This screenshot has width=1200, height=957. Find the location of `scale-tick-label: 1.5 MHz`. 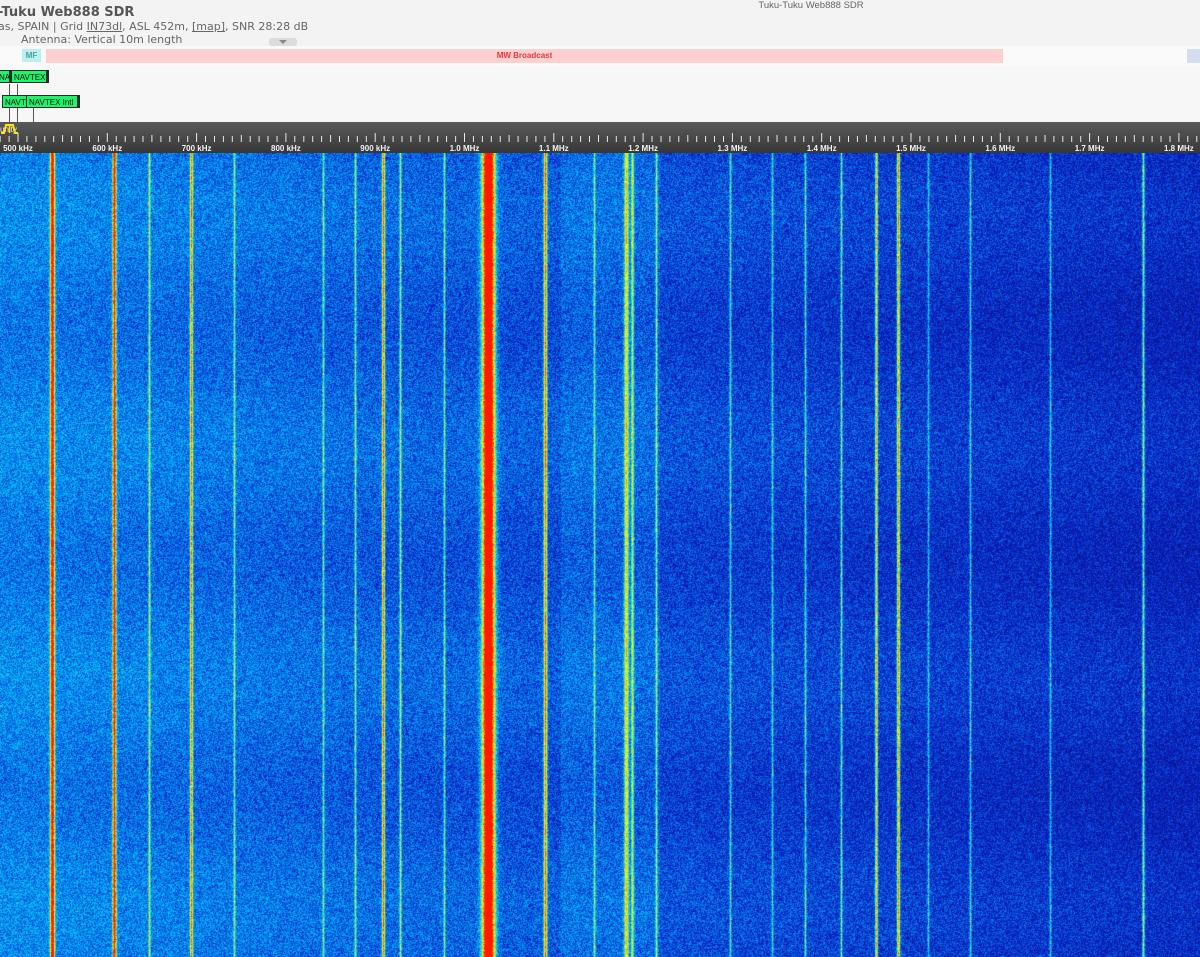

scale-tick-label: 1.5 MHz is located at coordinates (911, 148).